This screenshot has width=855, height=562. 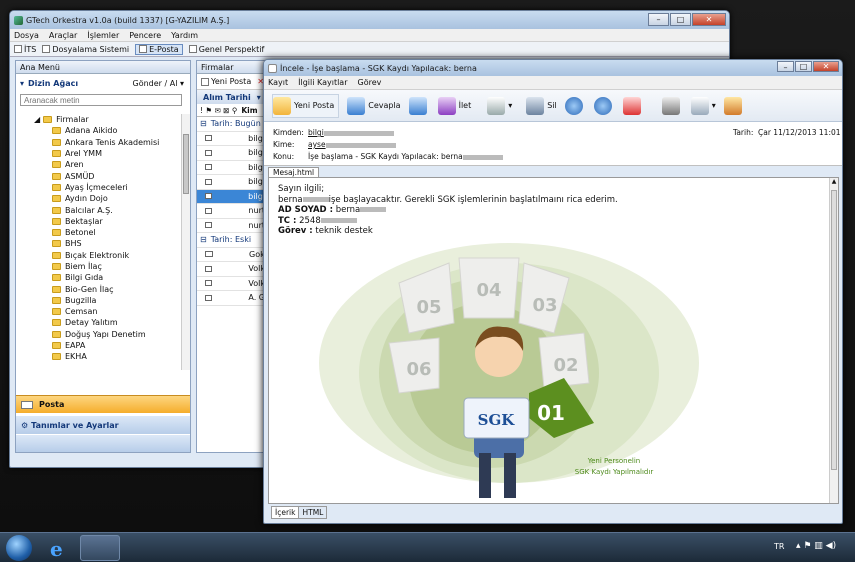 What do you see at coordinates (101, 119) in the screenshot?
I see `tree-root: ◢ Firmalar` at bounding box center [101, 119].